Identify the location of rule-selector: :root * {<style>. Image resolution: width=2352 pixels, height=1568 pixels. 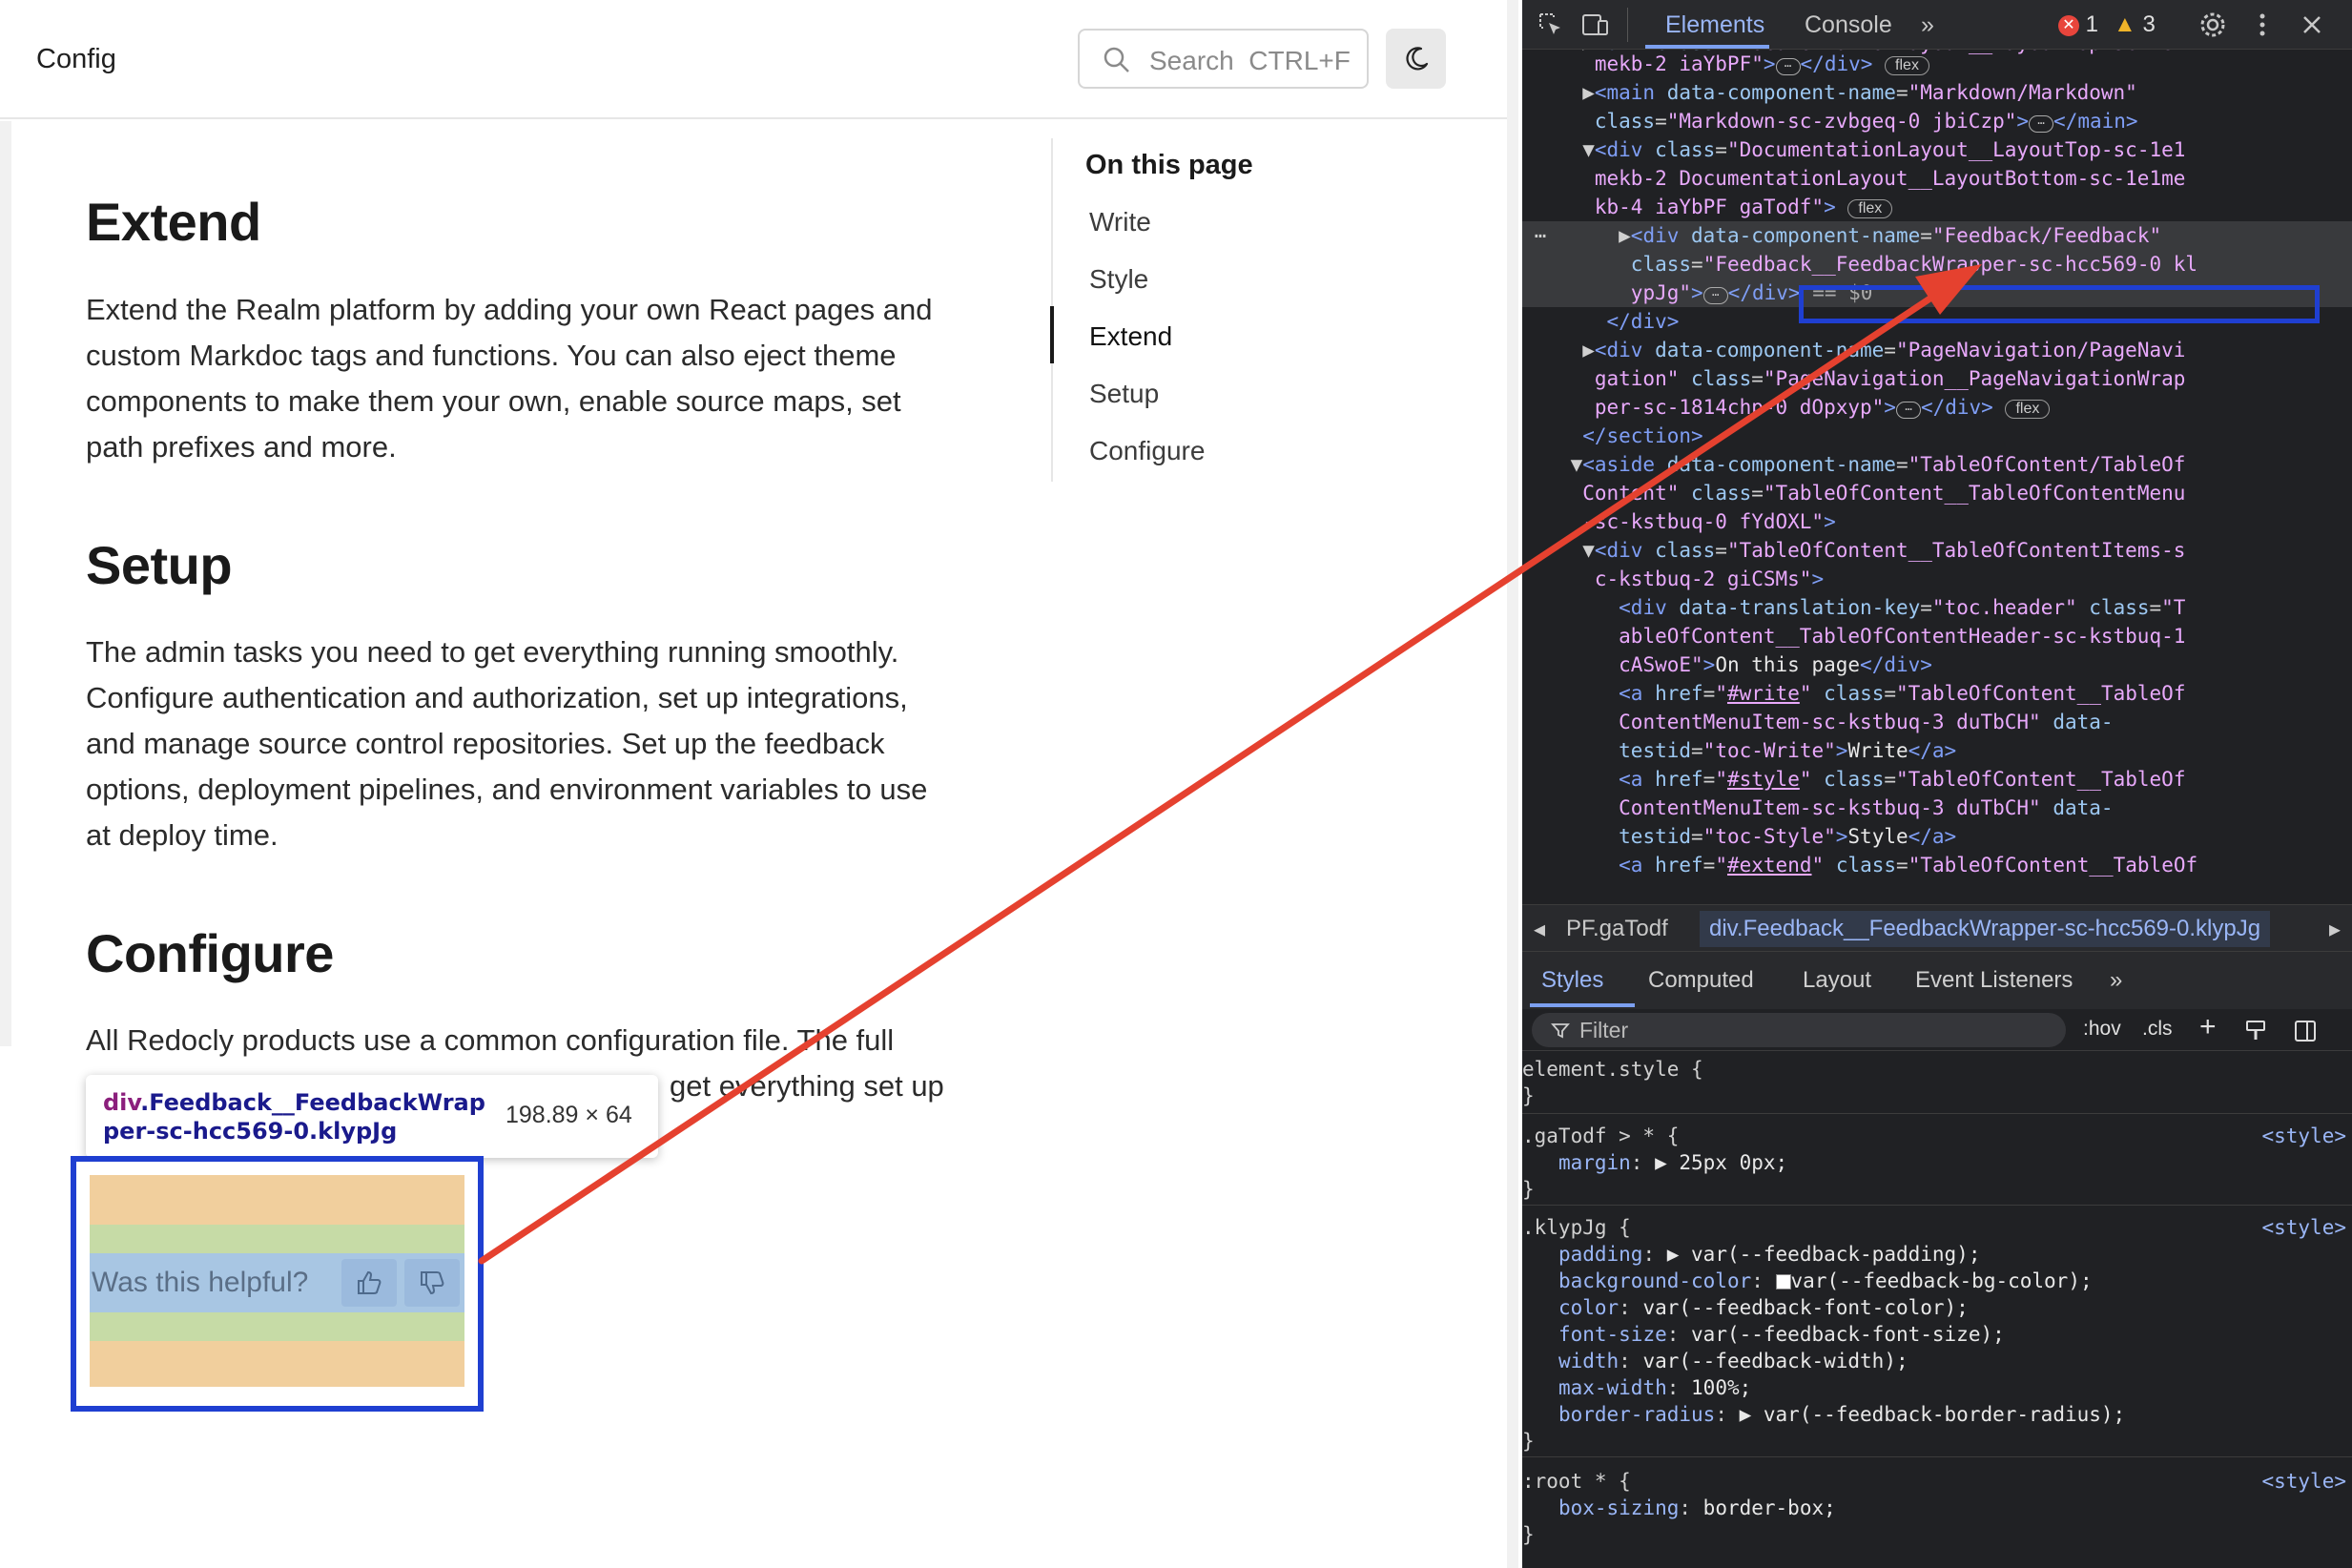
(1937, 1481).